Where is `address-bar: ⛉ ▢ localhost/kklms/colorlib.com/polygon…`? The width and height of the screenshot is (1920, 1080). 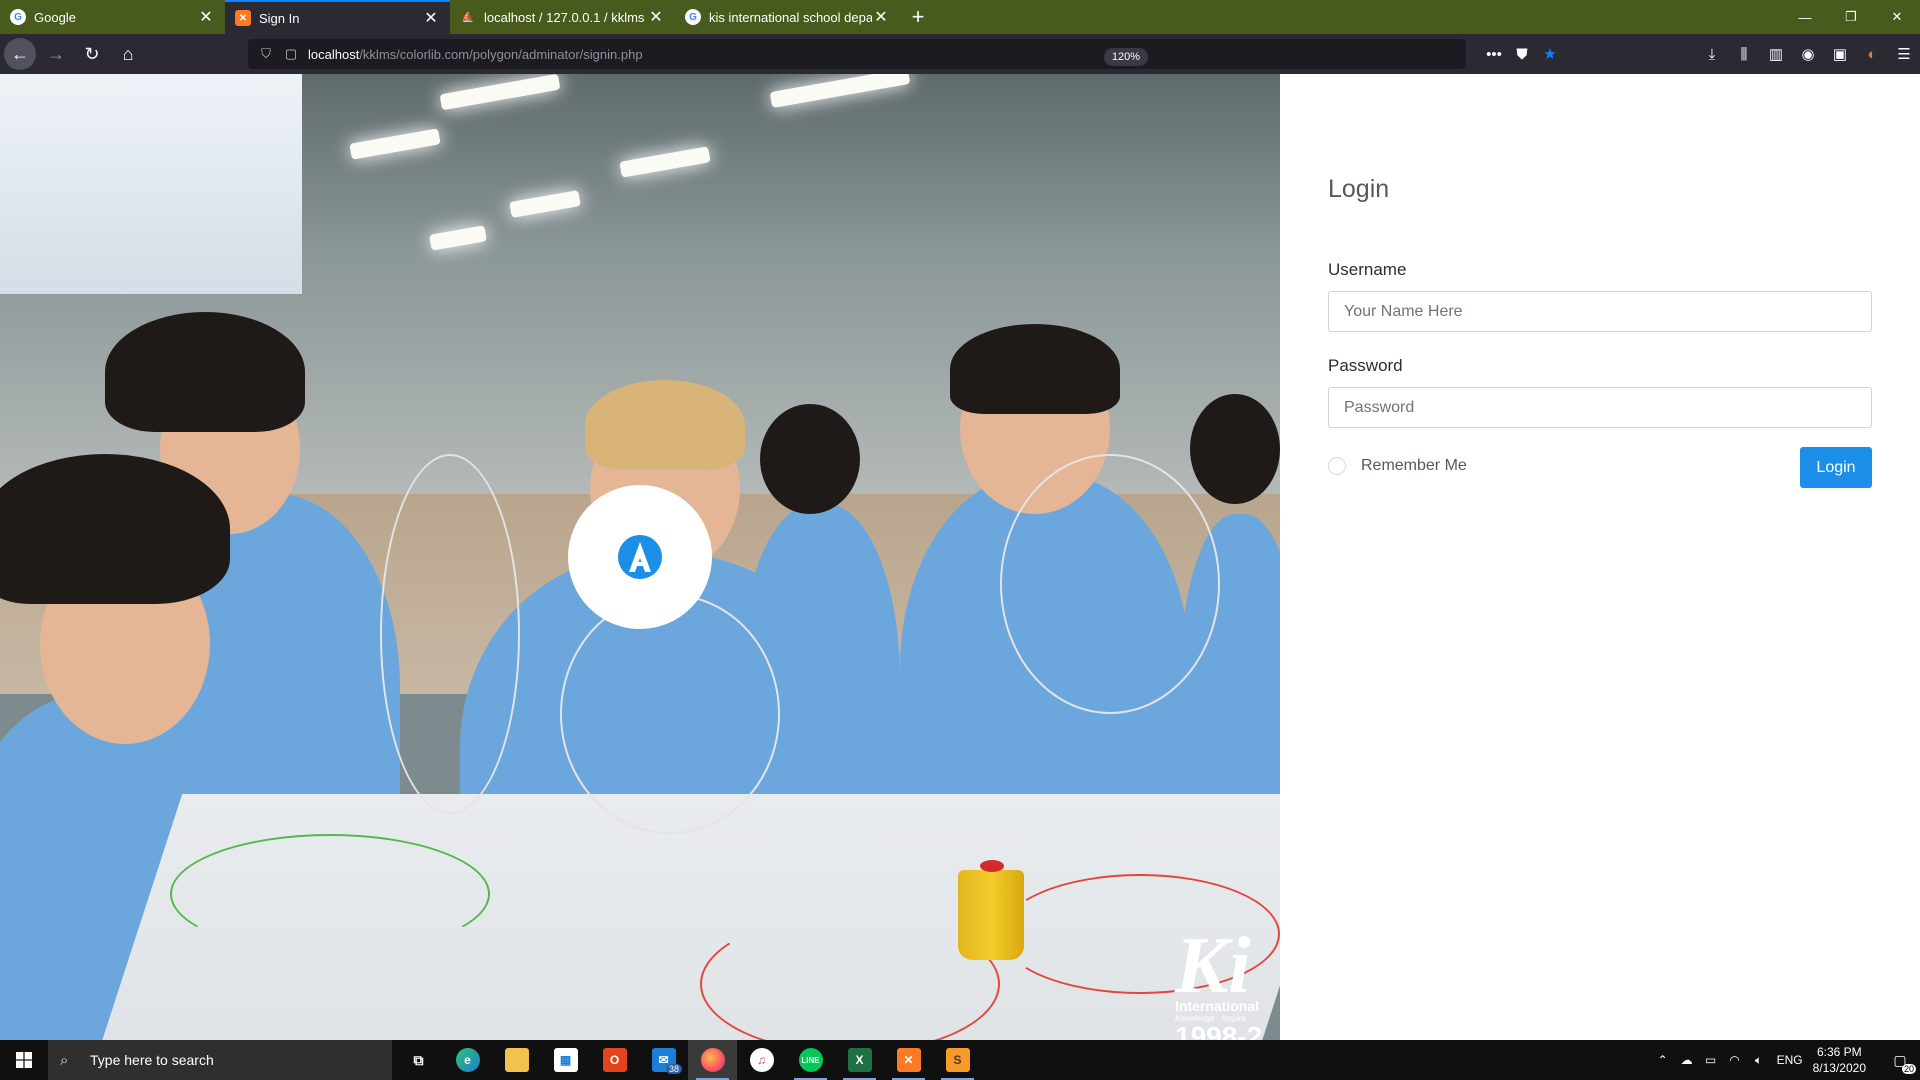 address-bar: ⛉ ▢ localhost/kklms/colorlib.com/polygon… is located at coordinates (857, 54).